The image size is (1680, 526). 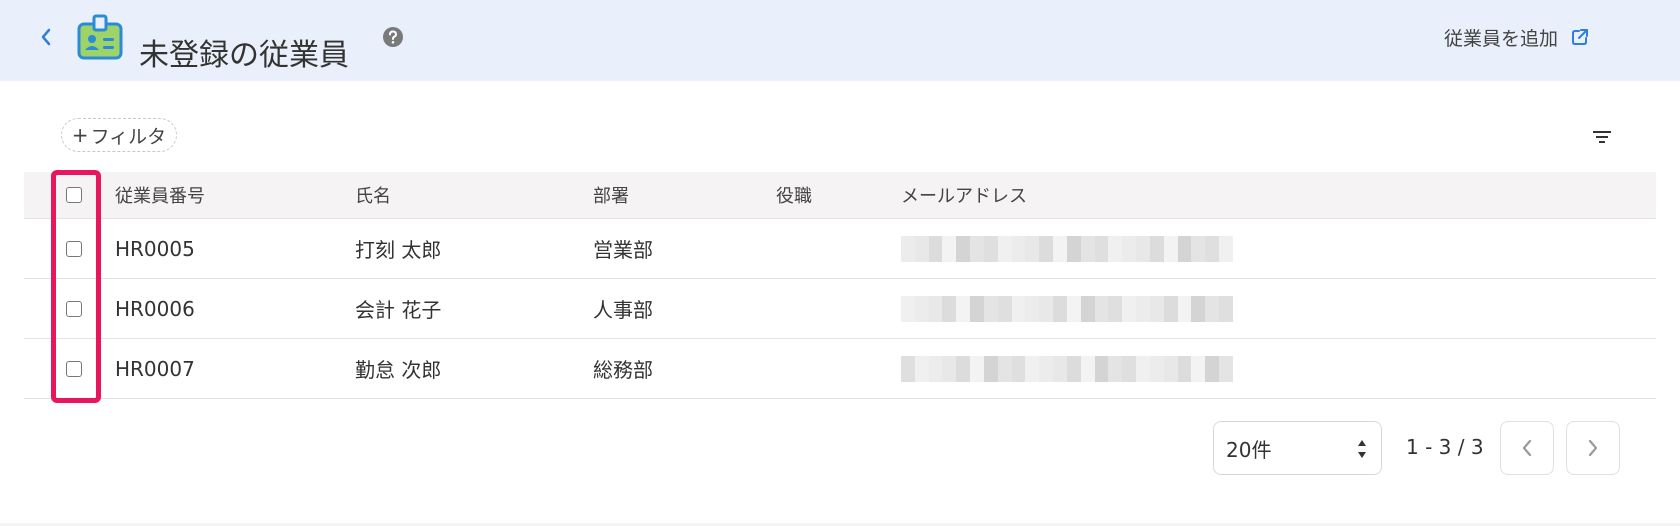 I want to click on help-circle-icon, so click(x=393, y=37).